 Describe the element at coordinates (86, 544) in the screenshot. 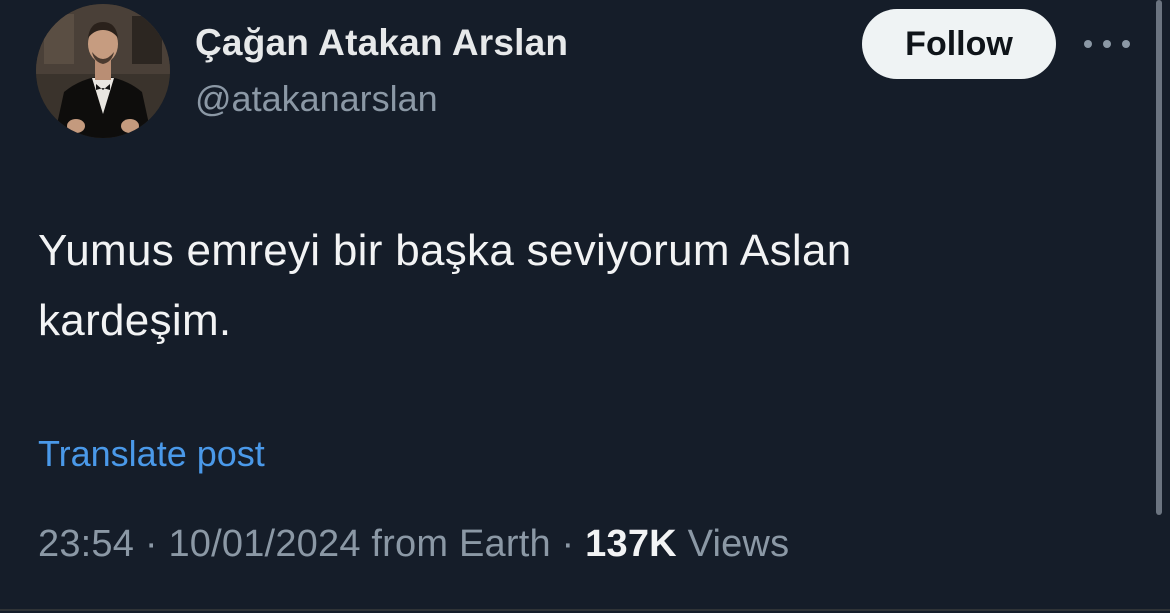

I see `post-time: 23:54` at that location.